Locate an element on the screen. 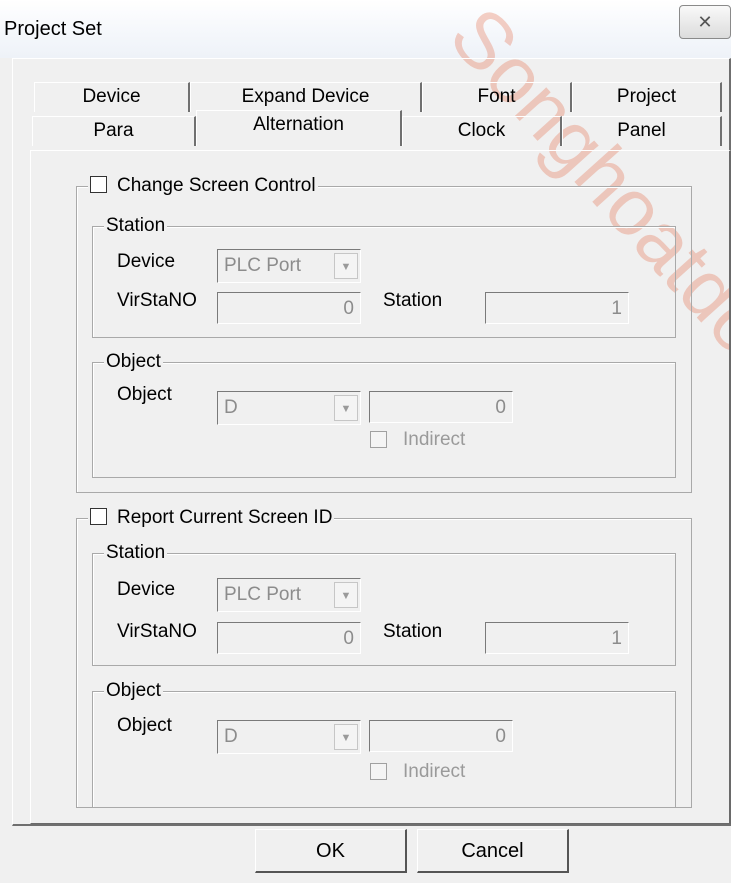  device-select-2: PLC Port ▼ is located at coordinates (289, 595).